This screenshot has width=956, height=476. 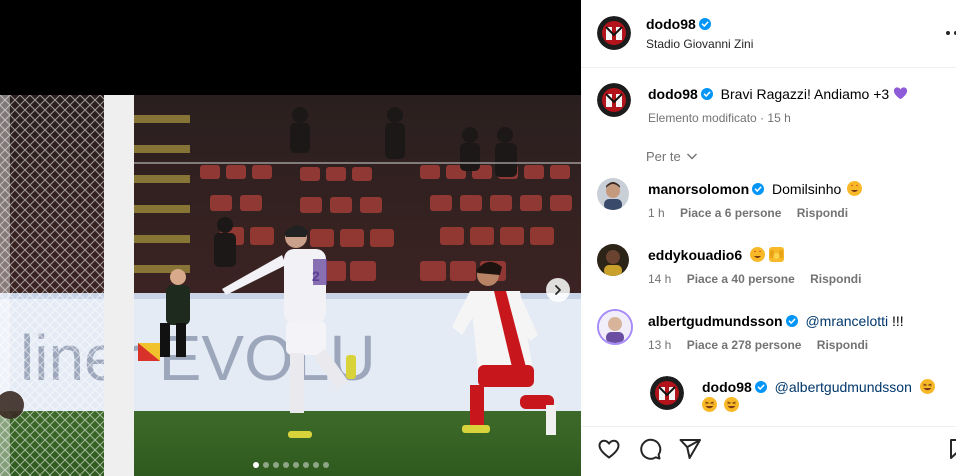 What do you see at coordinates (699, 44) in the screenshot?
I see `post-location: Stadio Giovanni Zini` at bounding box center [699, 44].